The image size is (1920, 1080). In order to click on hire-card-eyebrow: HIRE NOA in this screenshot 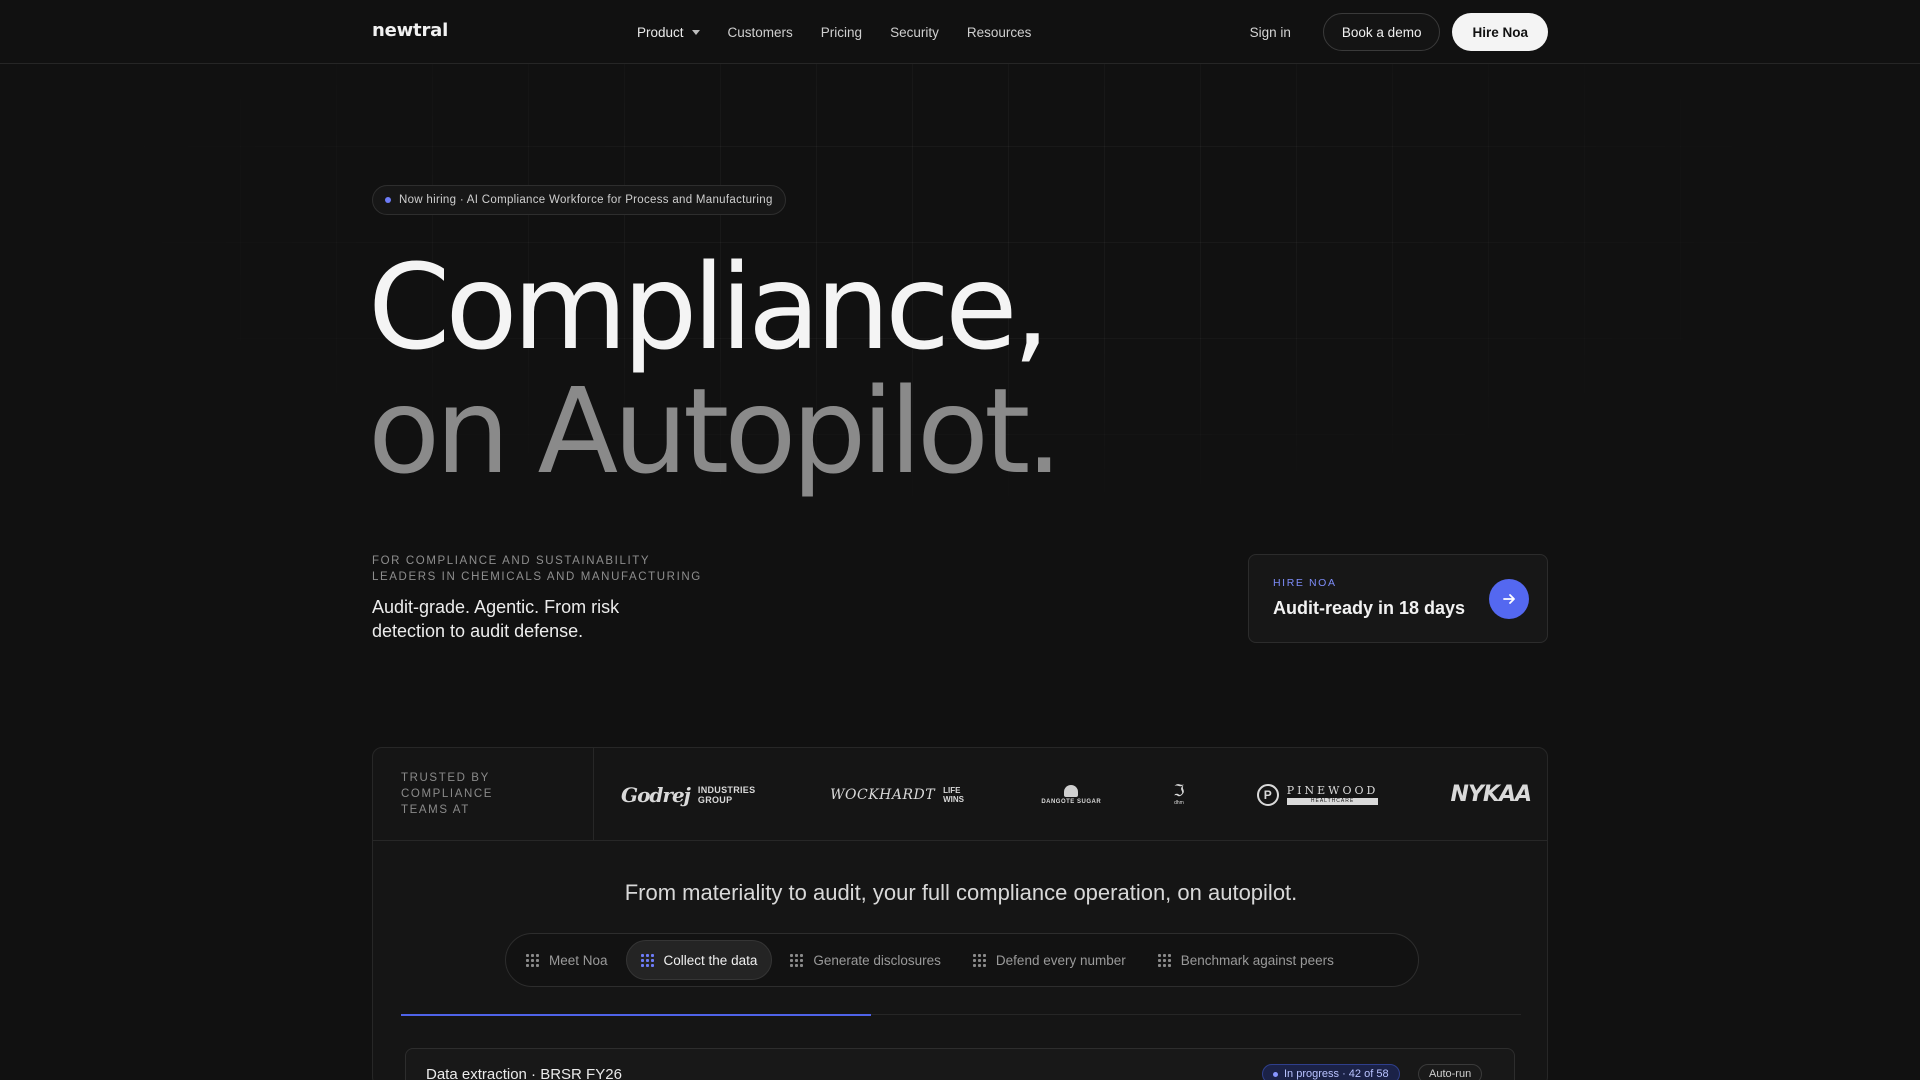, I will do `click(1305, 583)`.